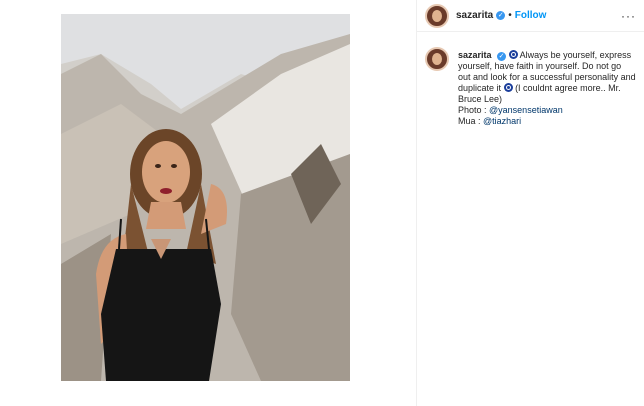 The image size is (644, 406). I want to click on mua-credit-line: Mua : @tiazhari, so click(547, 121).